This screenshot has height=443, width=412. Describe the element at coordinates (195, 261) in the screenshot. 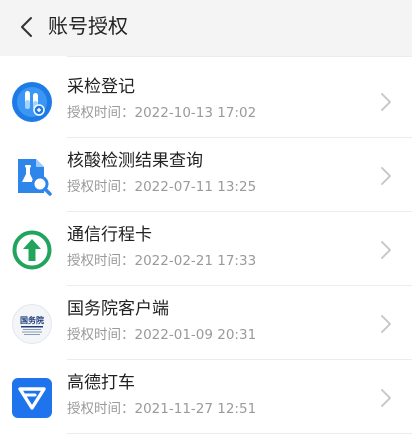

I see `auth-time-value: 2022-02-21 17:33` at that location.